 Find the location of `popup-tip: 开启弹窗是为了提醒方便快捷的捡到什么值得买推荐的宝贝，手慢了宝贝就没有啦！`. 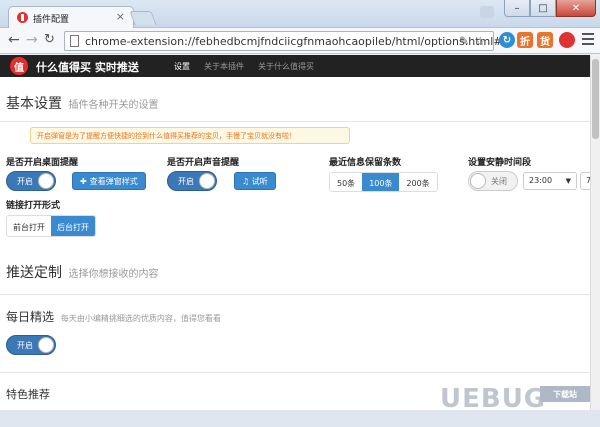

popup-tip: 开启弹窗是为了提醒方便快捷的捡到什么值得买推荐的宝贝，手慢了宝贝就没有啦！ is located at coordinates (190, 135).